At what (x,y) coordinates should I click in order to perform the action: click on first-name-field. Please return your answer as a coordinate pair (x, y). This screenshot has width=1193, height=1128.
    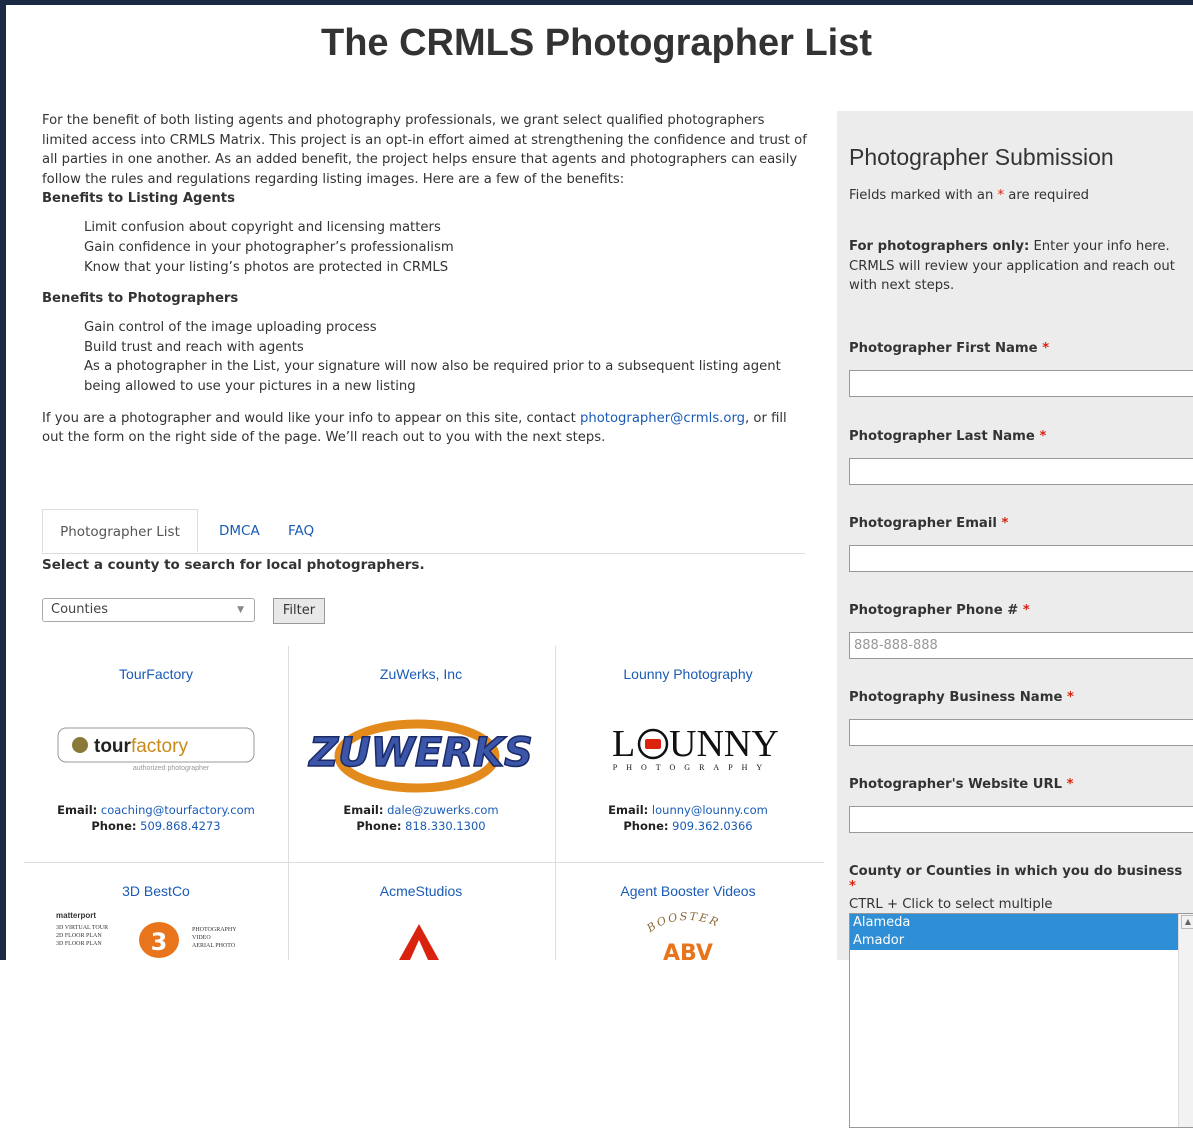
    Looking at the image, I should click on (1021, 383).